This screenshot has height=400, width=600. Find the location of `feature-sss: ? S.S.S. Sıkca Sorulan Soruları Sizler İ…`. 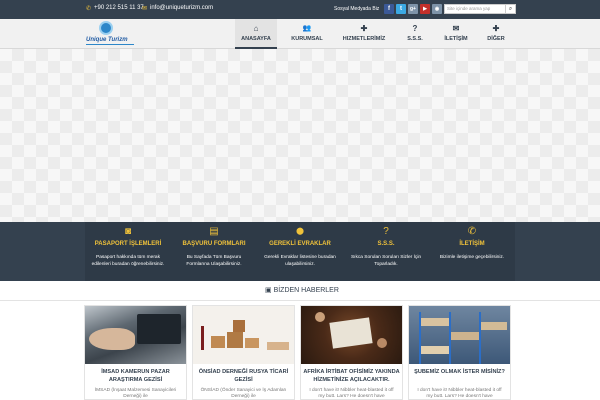

feature-sss: ? S.S.S. Sıkca Sorulan Soruları Sizler İ… is located at coordinates (386, 251).